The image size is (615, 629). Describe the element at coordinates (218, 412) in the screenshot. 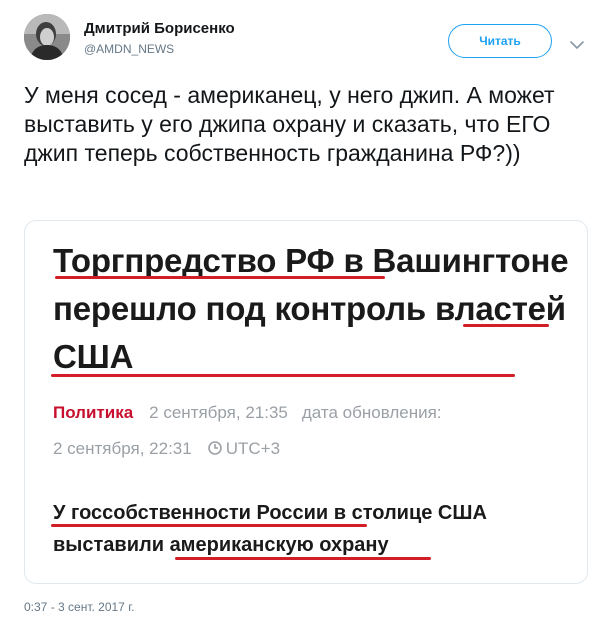

I see `card-date: 2 сентября, 21:35` at that location.